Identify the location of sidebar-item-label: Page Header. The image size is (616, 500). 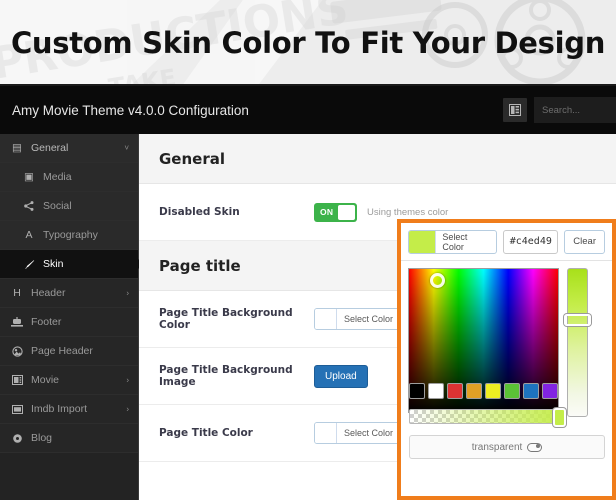
(62, 351).